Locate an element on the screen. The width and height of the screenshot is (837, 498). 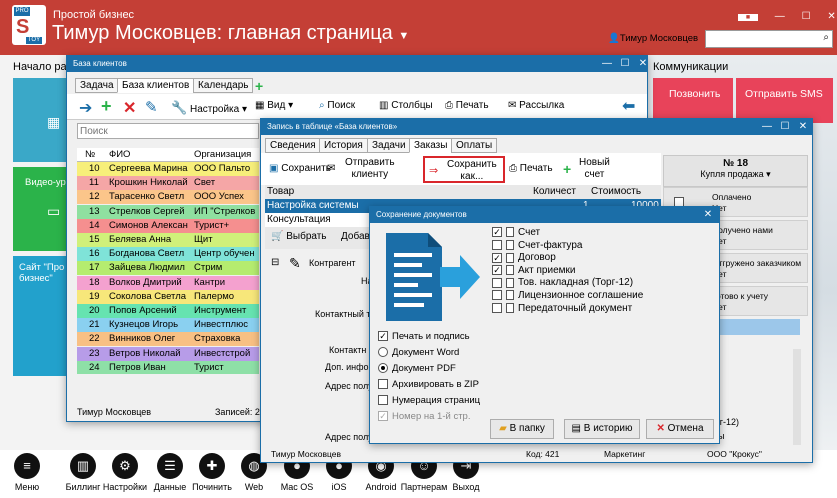
add-tab-icon: + is located at coordinates (259, 86).